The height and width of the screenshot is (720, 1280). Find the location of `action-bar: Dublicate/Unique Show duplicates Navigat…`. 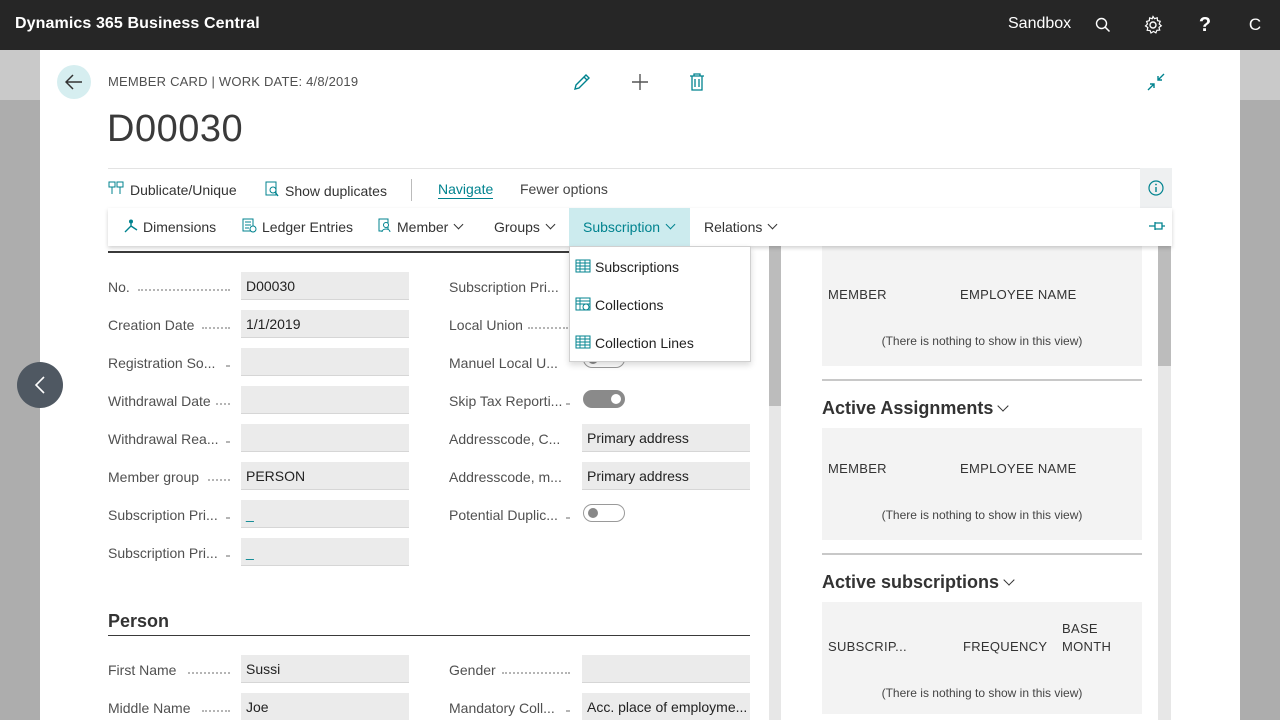

action-bar: Dublicate/Unique Show duplicates Navigat… is located at coordinates (640, 188).